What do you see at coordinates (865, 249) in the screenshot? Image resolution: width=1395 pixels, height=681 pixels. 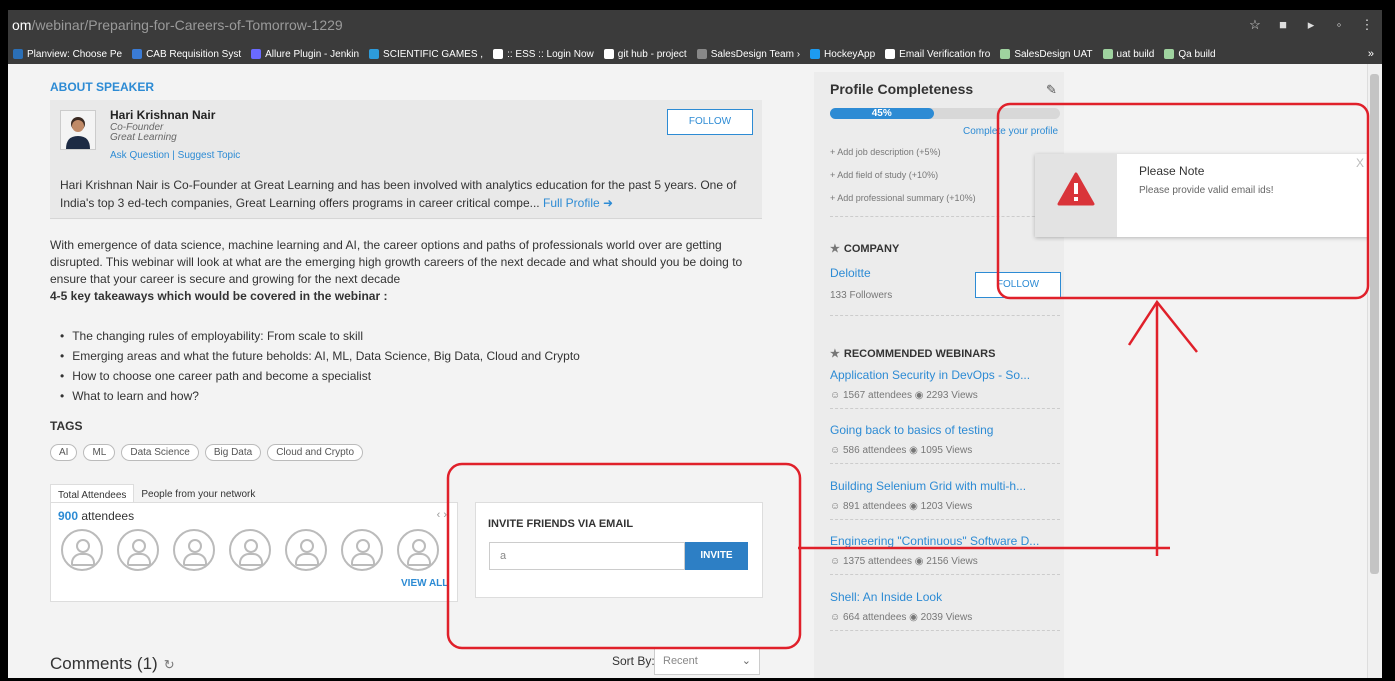 I see `company-heading: ★ COMPANY` at bounding box center [865, 249].